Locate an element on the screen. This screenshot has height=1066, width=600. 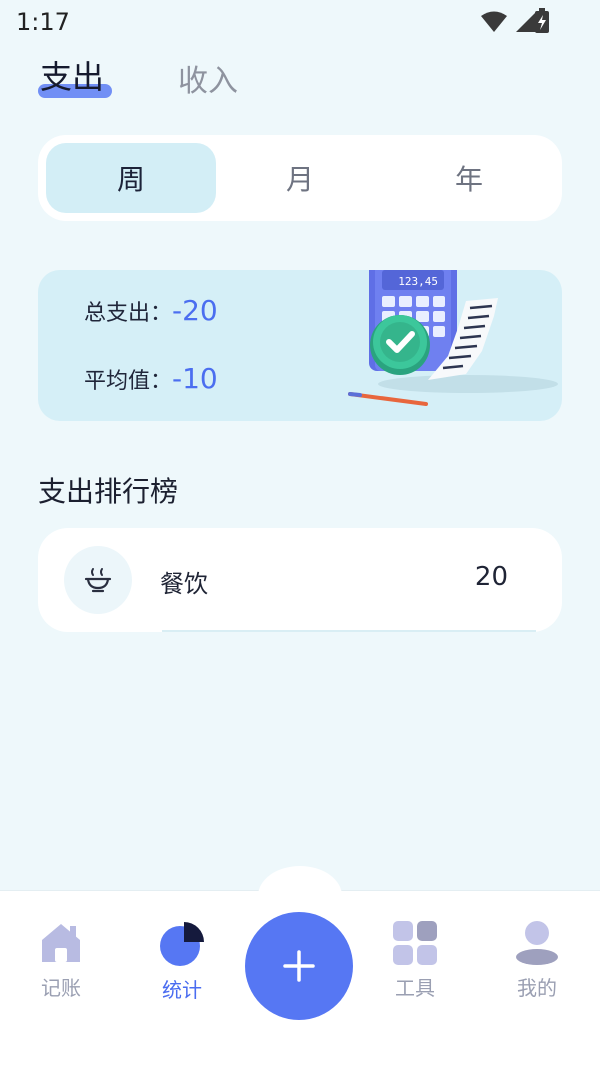
tab-expense-label: 支出 is located at coordinates (72, 77).